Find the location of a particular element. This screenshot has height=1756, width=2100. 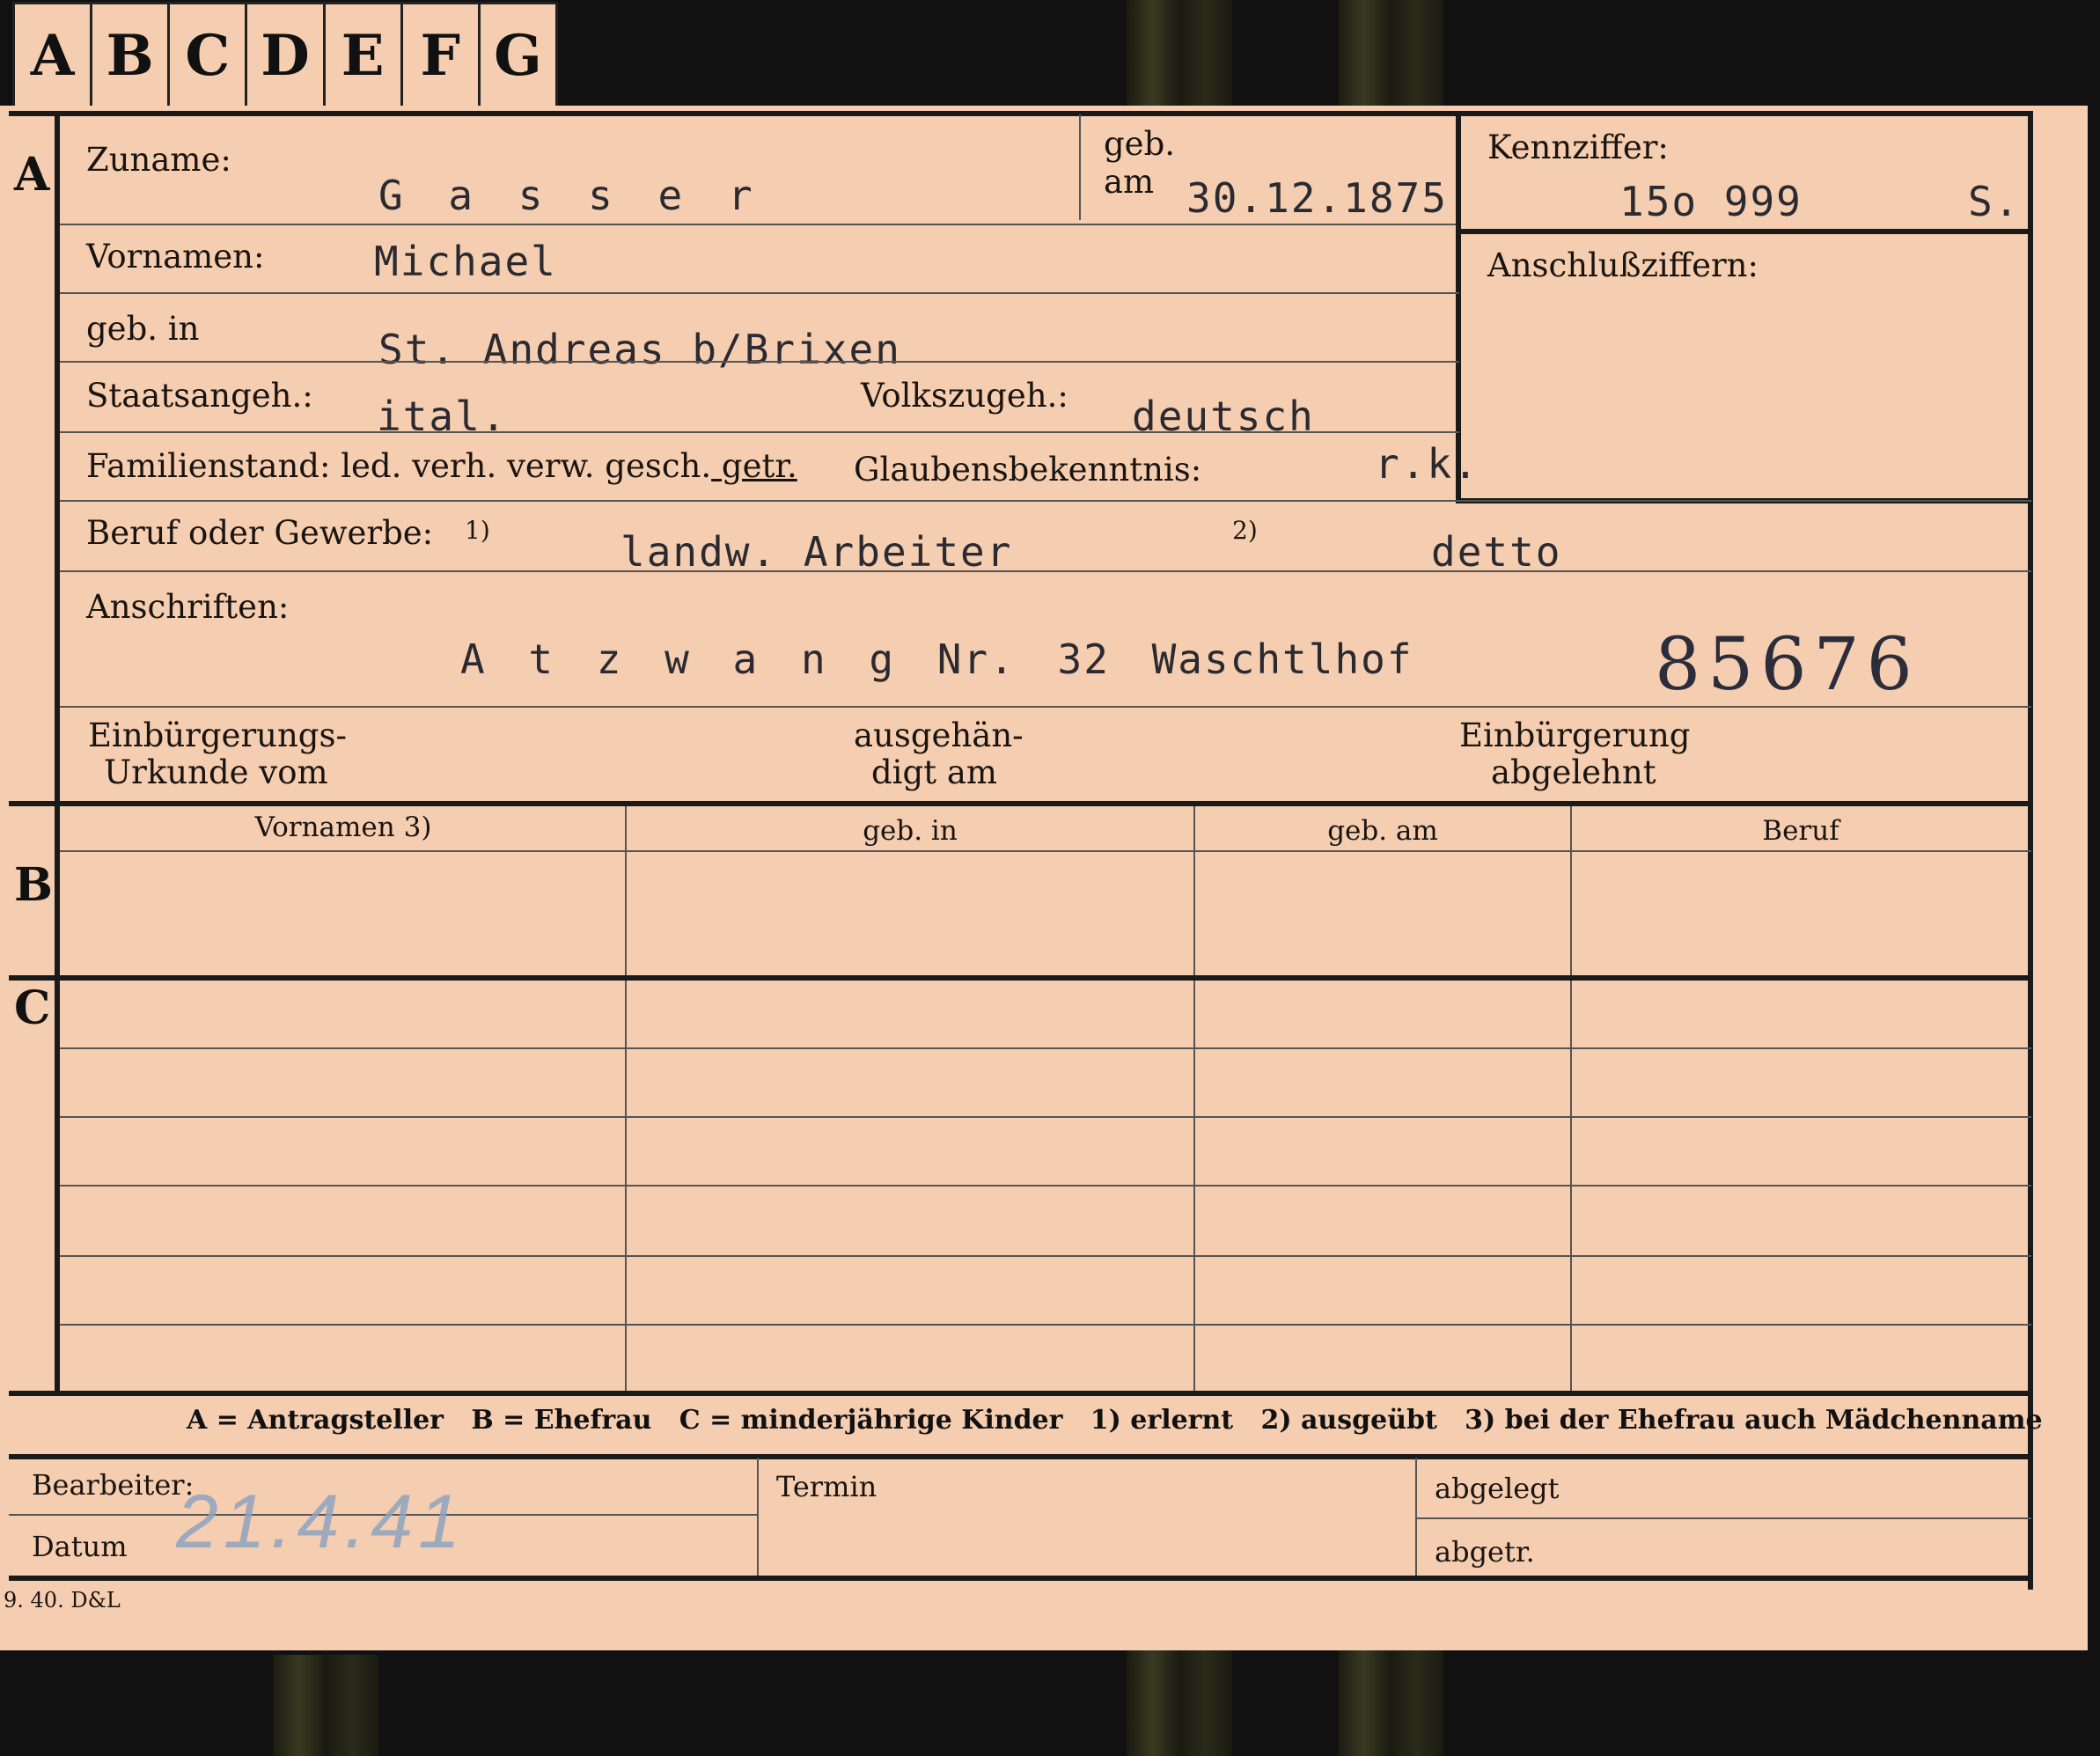

volks-label: Volkszugeh.: is located at coordinates (965, 396).